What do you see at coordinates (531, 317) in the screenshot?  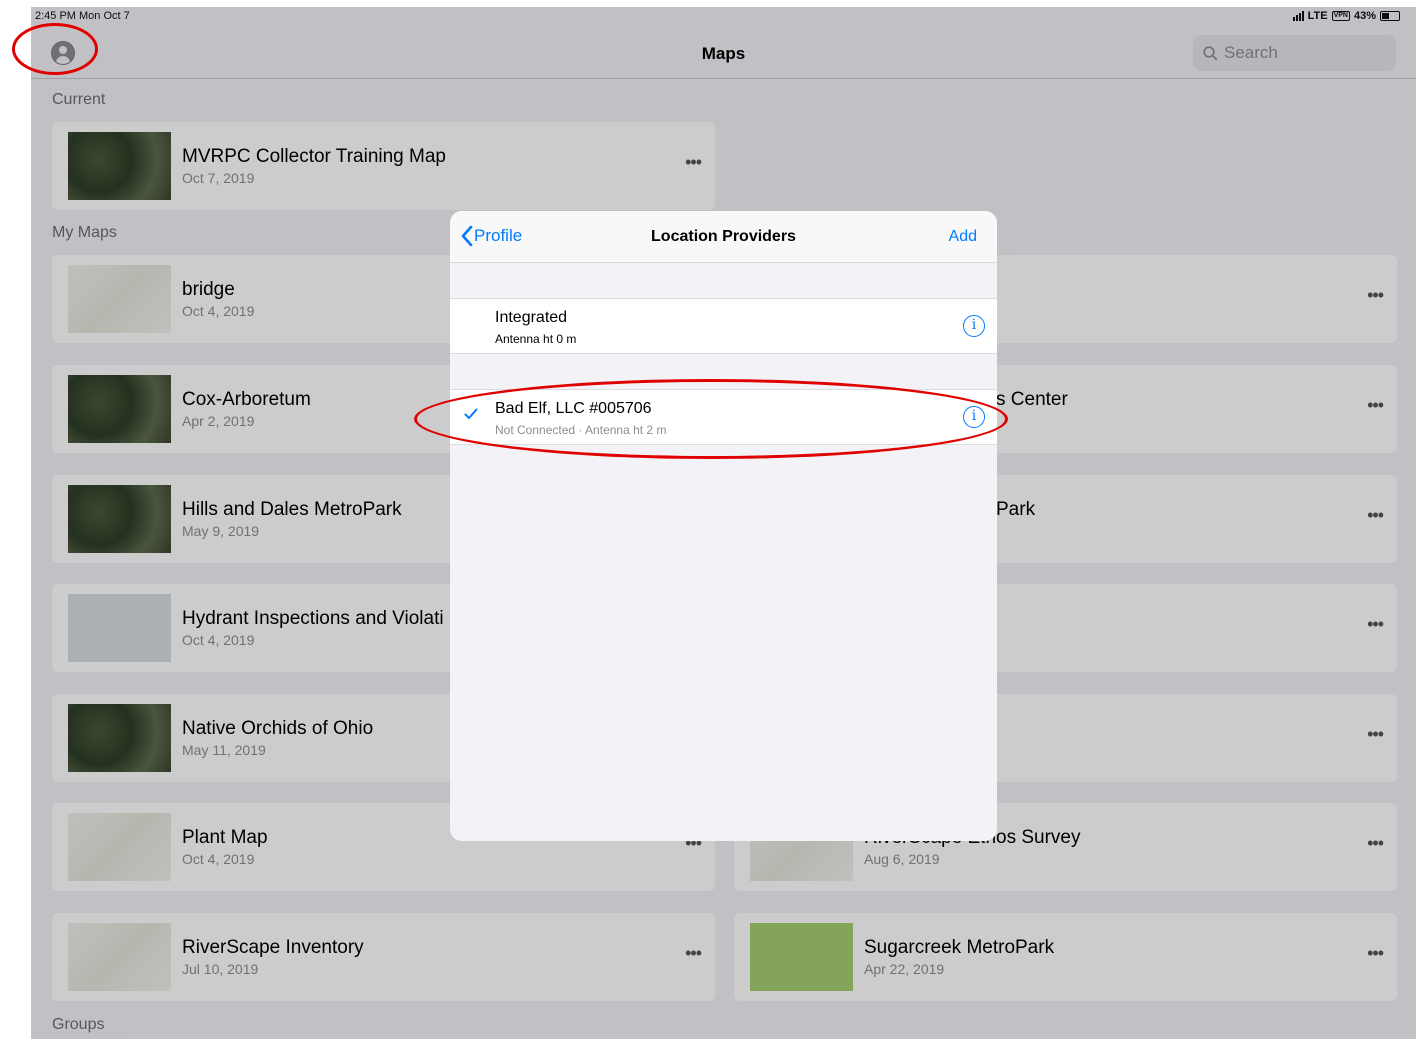 I see `provider-name: Integrated` at bounding box center [531, 317].